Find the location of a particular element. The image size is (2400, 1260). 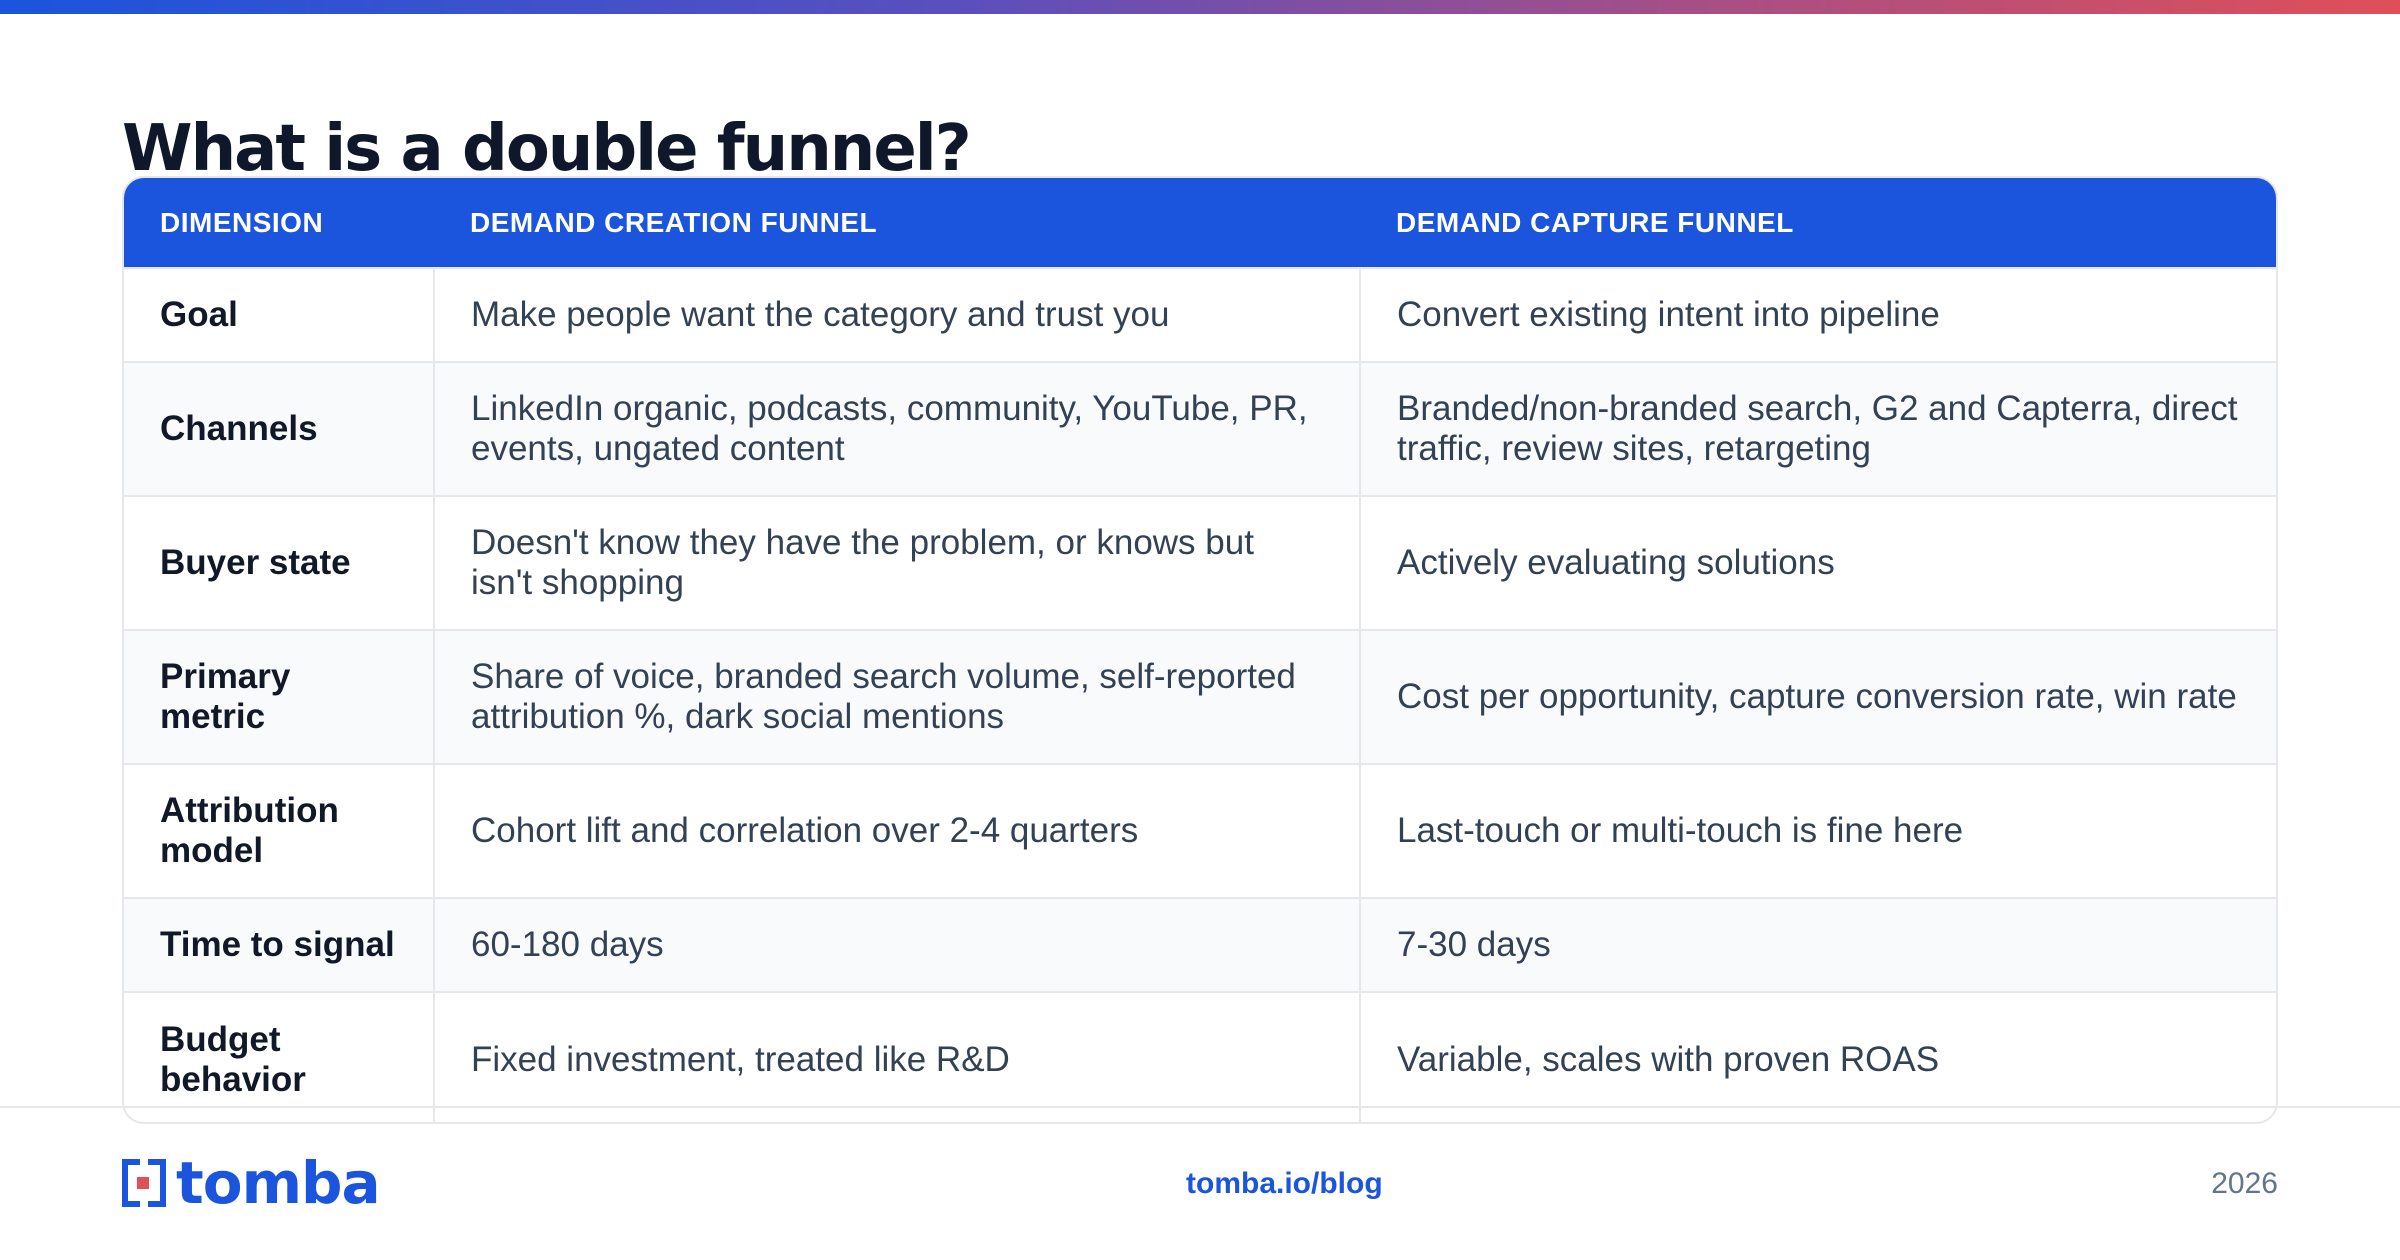

row-capture-cell: Variable, scales with proven ROAS is located at coordinates (1818, 1056).